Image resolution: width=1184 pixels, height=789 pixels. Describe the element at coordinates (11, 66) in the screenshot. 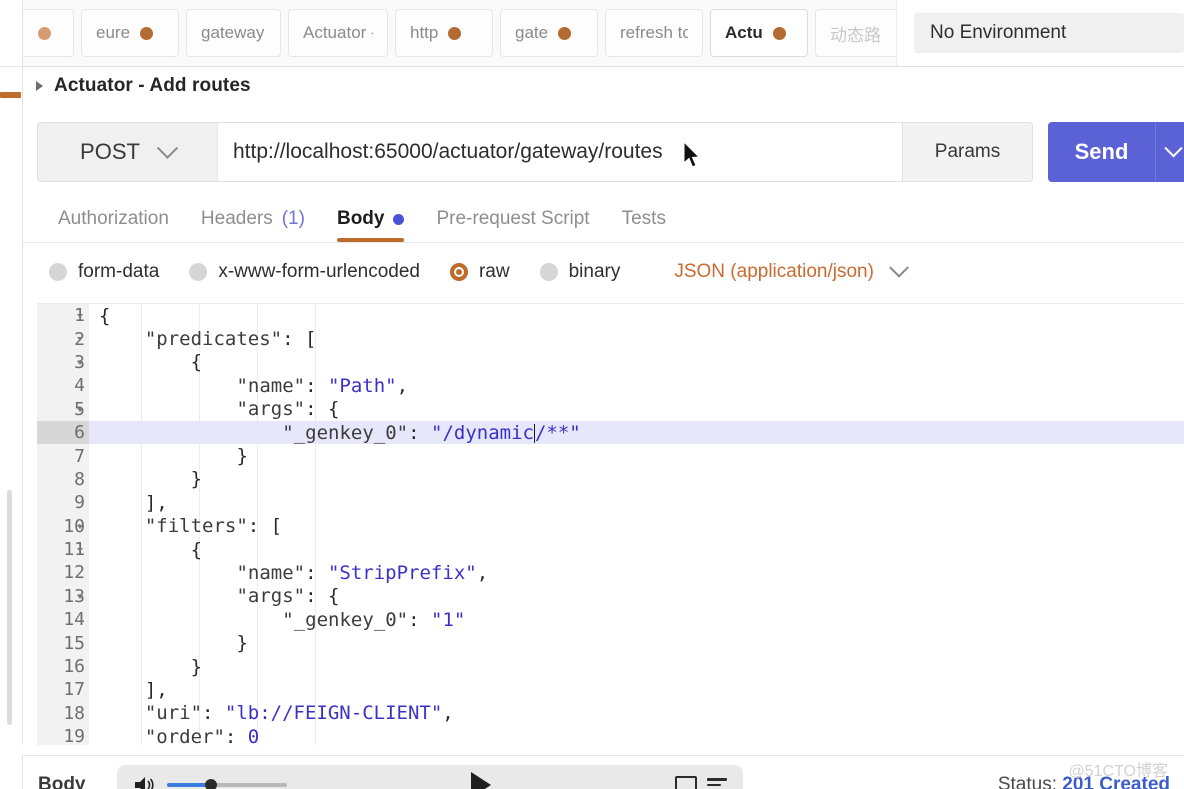

I see `rail-divider` at that location.